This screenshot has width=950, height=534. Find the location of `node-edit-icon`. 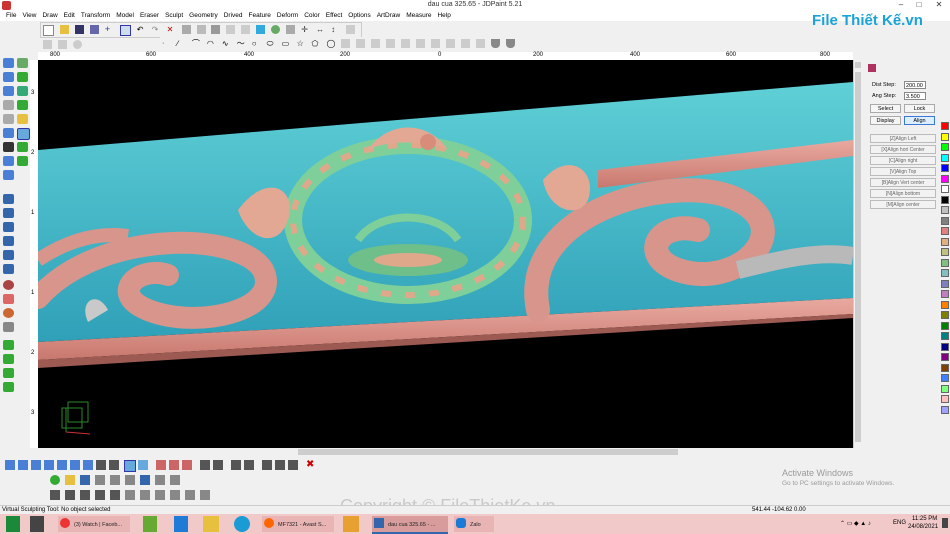

node-edit-icon is located at coordinates (346, 43).